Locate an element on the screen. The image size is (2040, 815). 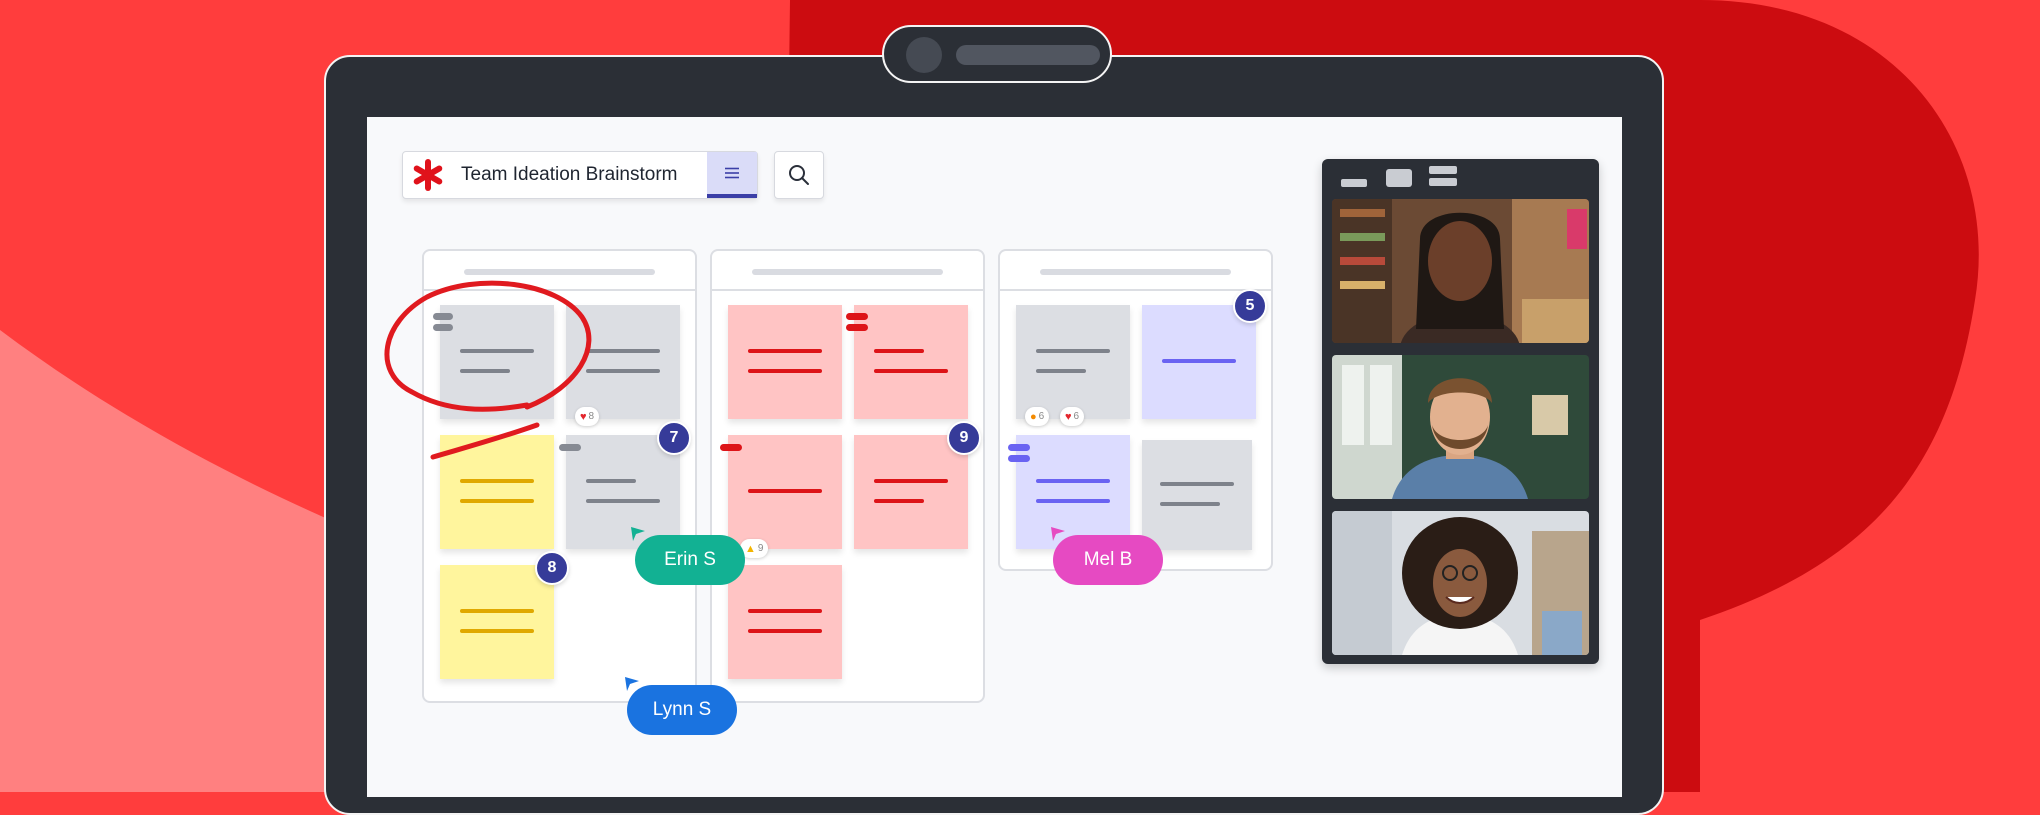
layout-single-icon is located at coordinates (1354, 183).